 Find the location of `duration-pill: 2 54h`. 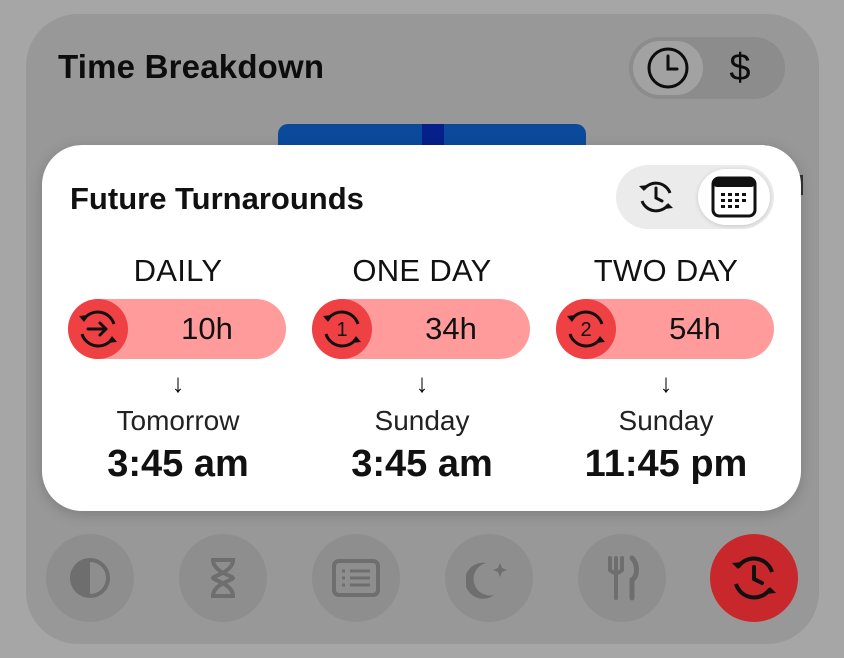

duration-pill: 2 54h is located at coordinates (665, 329).